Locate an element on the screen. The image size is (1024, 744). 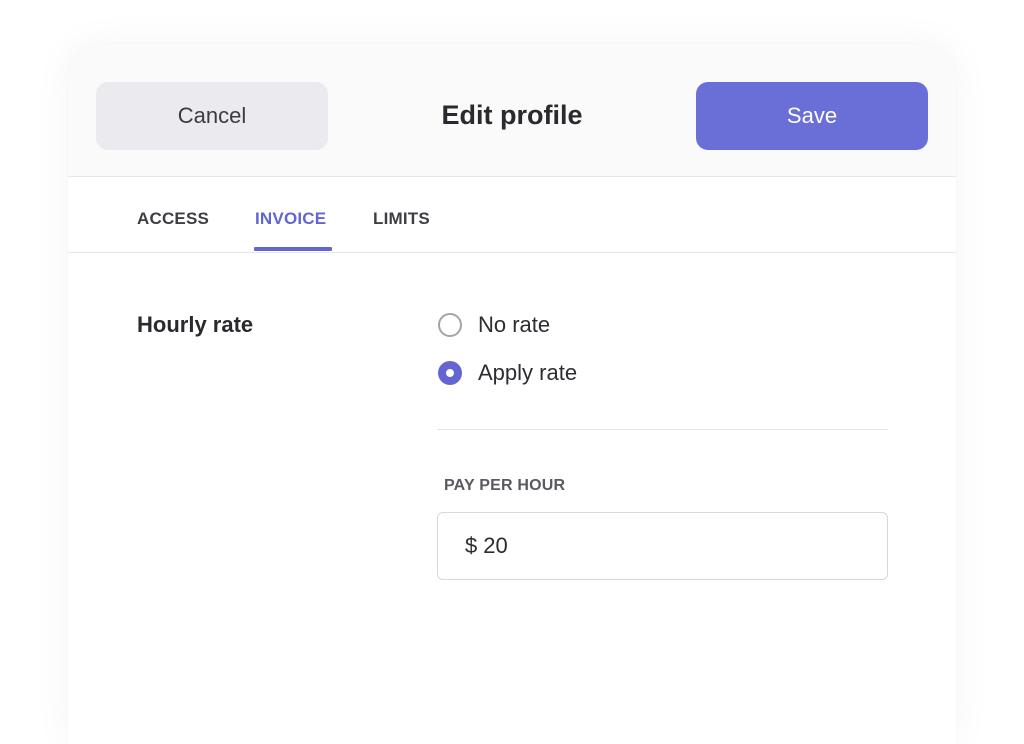
tab-invoice: INVOICE is located at coordinates (290, 219).